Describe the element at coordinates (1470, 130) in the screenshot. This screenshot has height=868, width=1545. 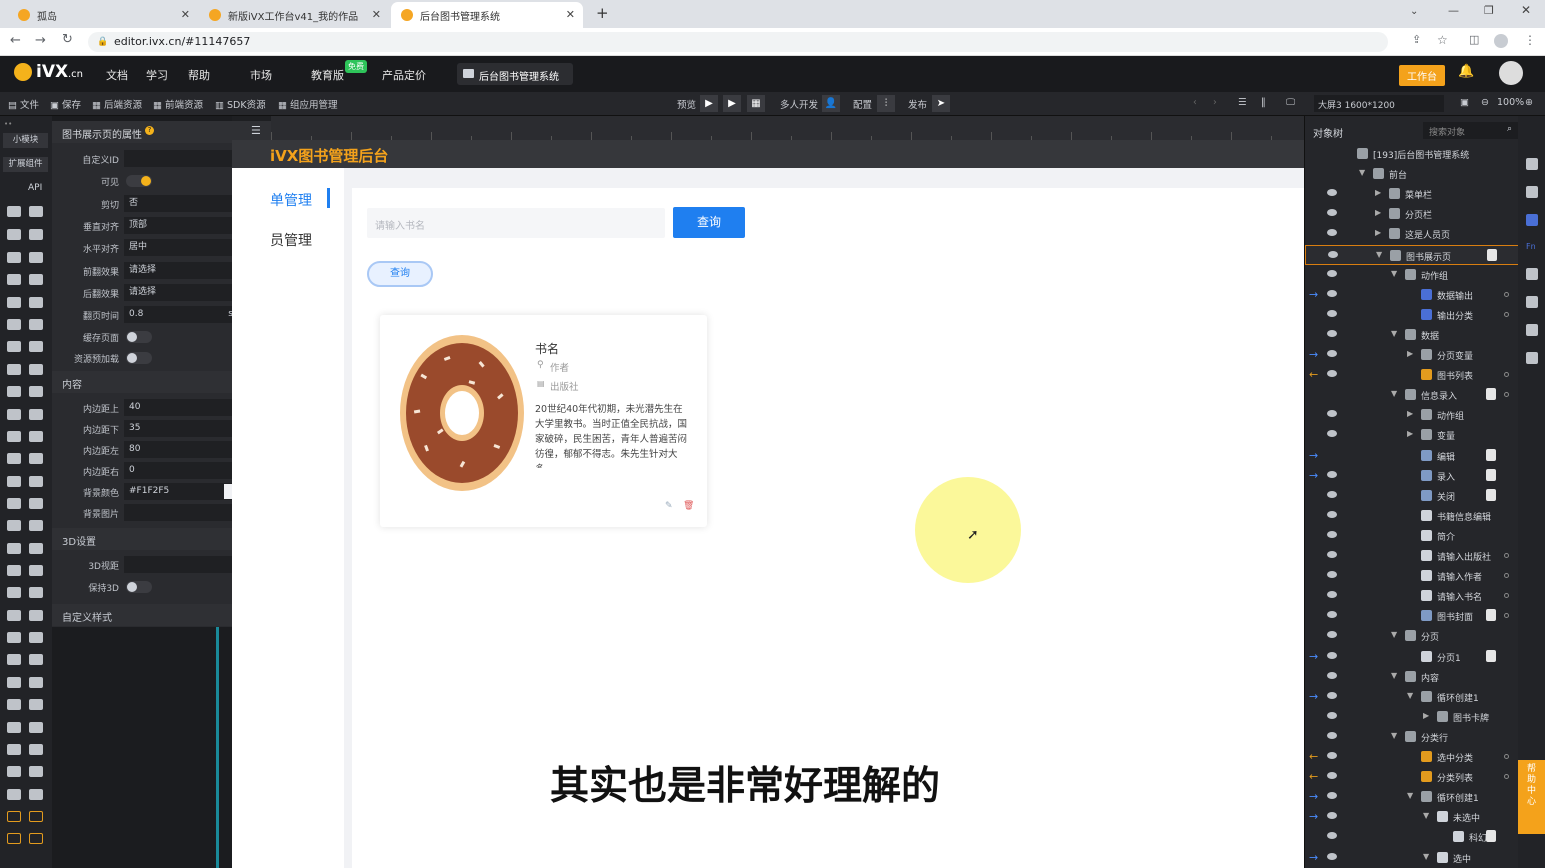
I see `tree-search-input: 搜索对象 ⌕` at that location.